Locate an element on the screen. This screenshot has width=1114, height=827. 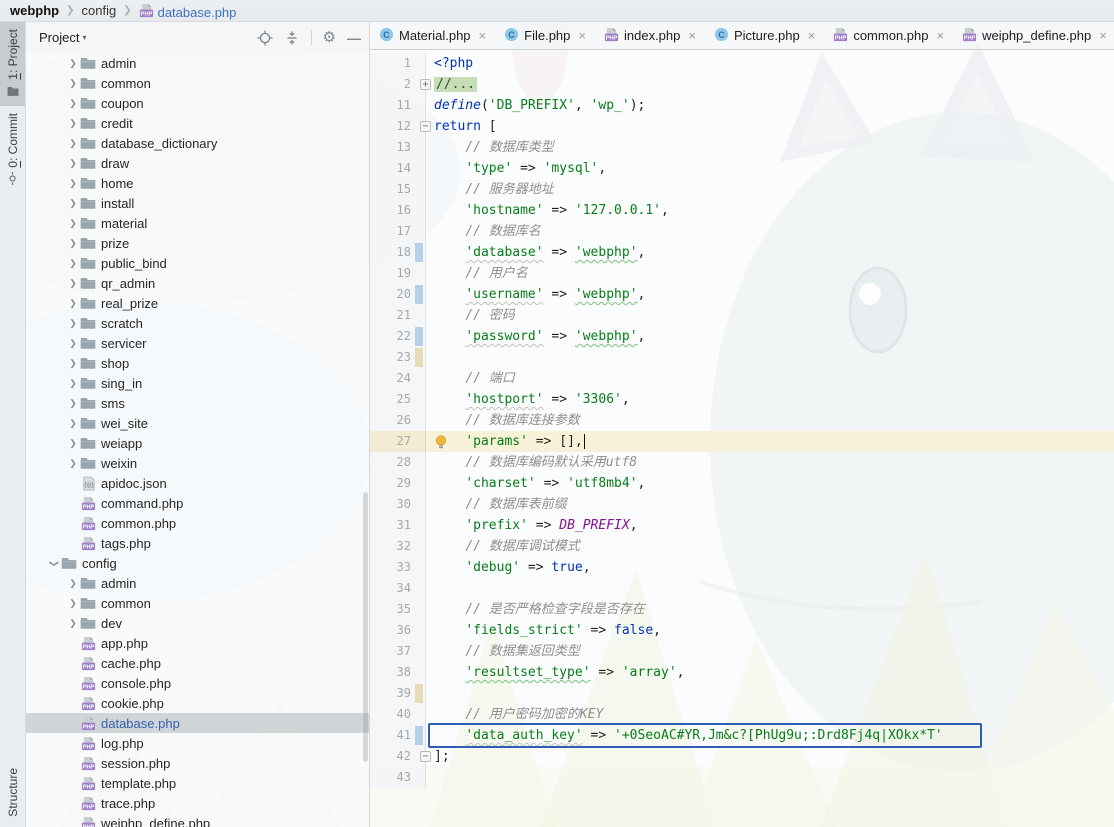
code-line: 12− return [ is located at coordinates (742, 126).